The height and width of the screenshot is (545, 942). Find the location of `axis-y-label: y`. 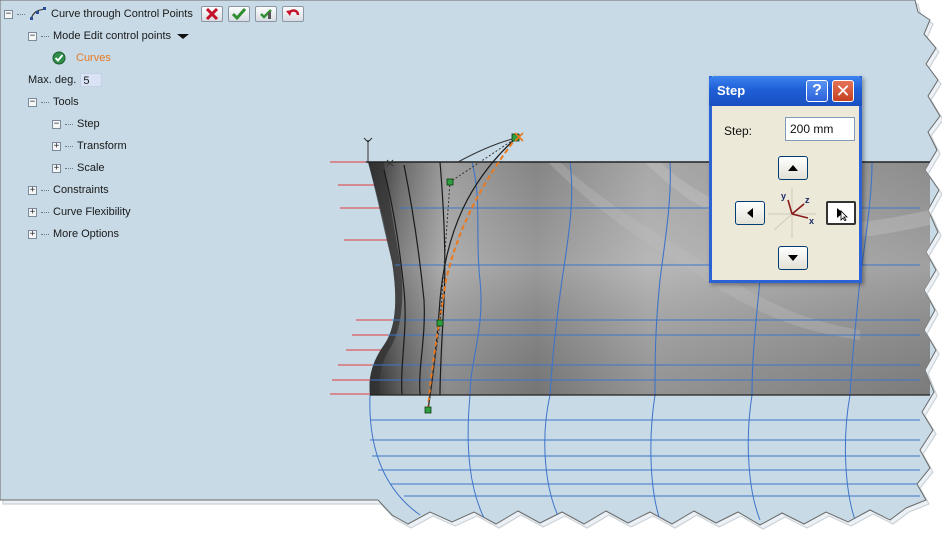

axis-y-label: y is located at coordinates (783, 196).